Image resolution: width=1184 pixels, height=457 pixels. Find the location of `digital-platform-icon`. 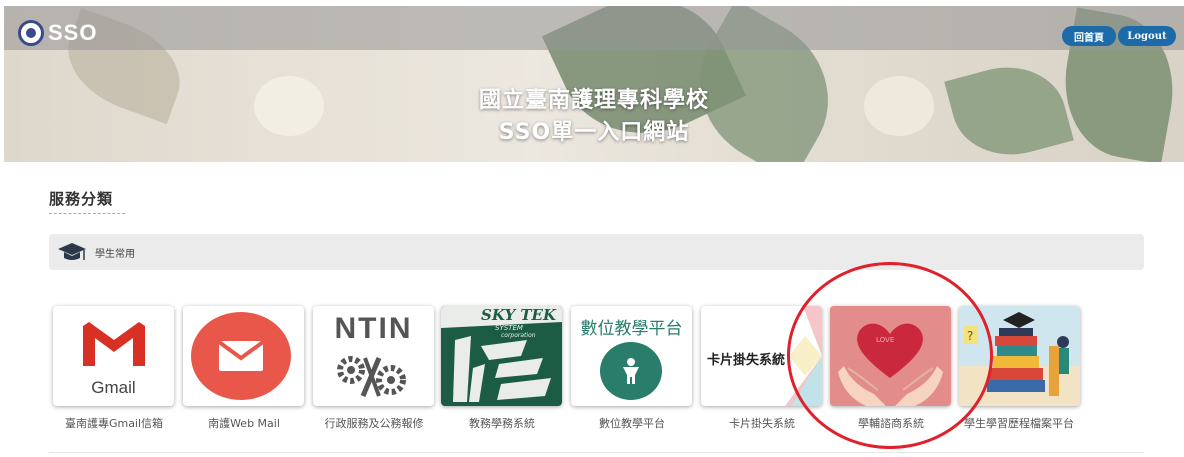

digital-platform-icon is located at coordinates (631, 371).